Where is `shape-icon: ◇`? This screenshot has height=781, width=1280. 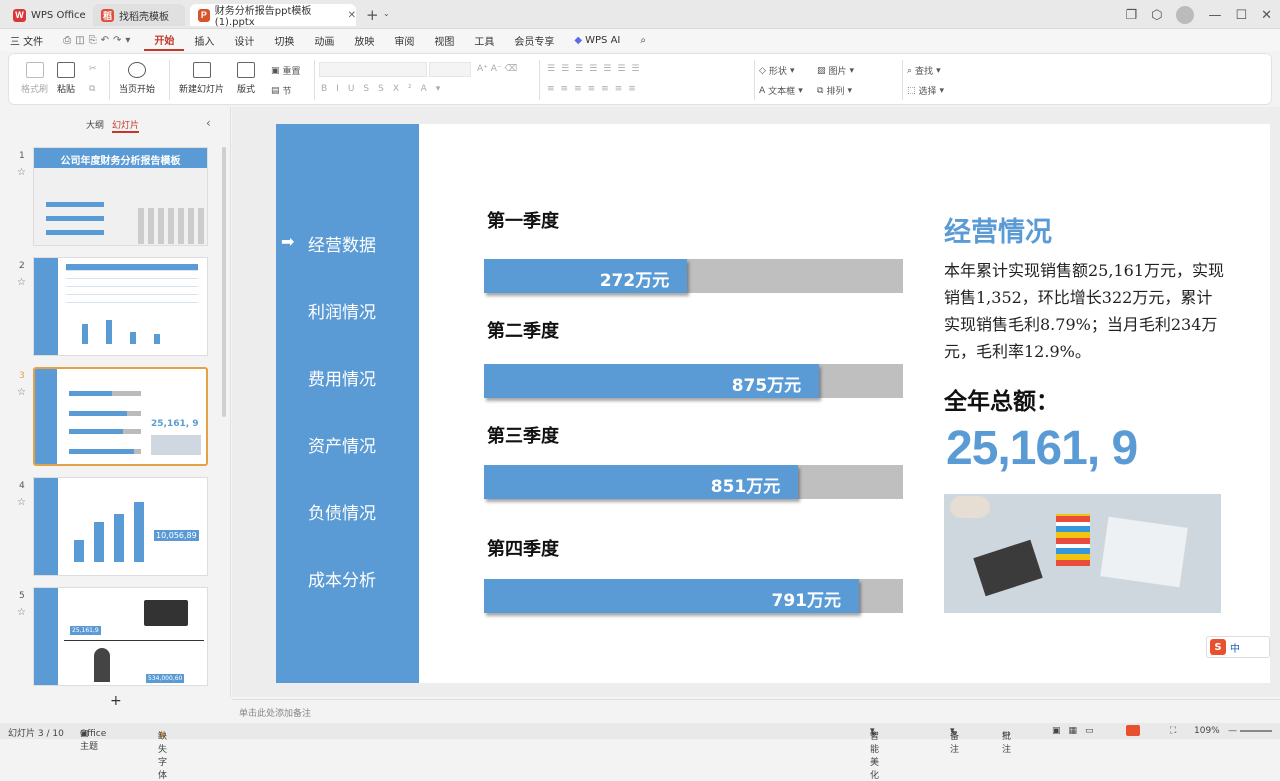 shape-icon: ◇ is located at coordinates (762, 70).